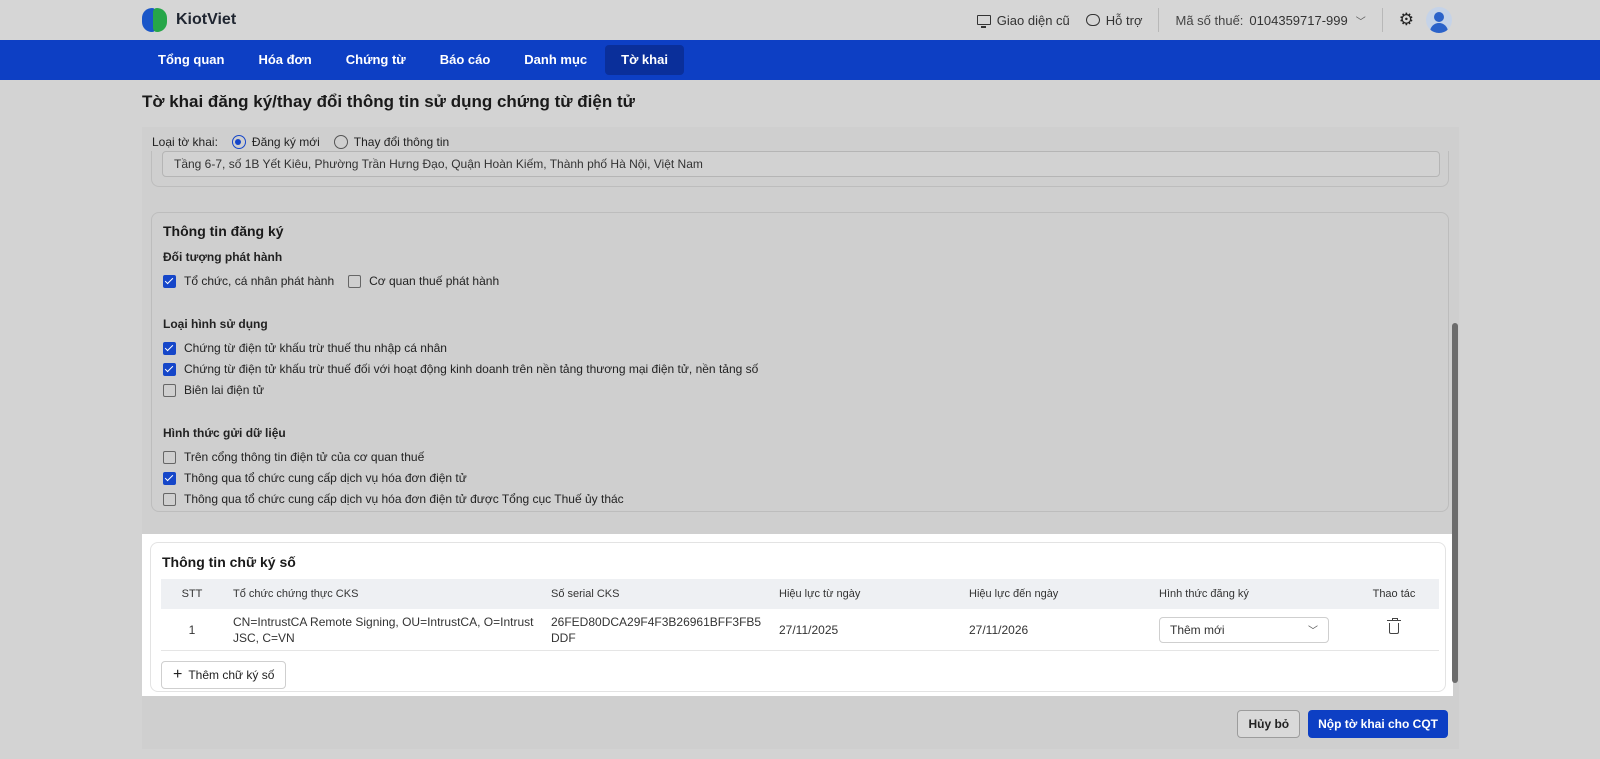 The height and width of the screenshot is (759, 1600). What do you see at coordinates (178, 674) in the screenshot?
I see `plus-icon: +` at bounding box center [178, 674].